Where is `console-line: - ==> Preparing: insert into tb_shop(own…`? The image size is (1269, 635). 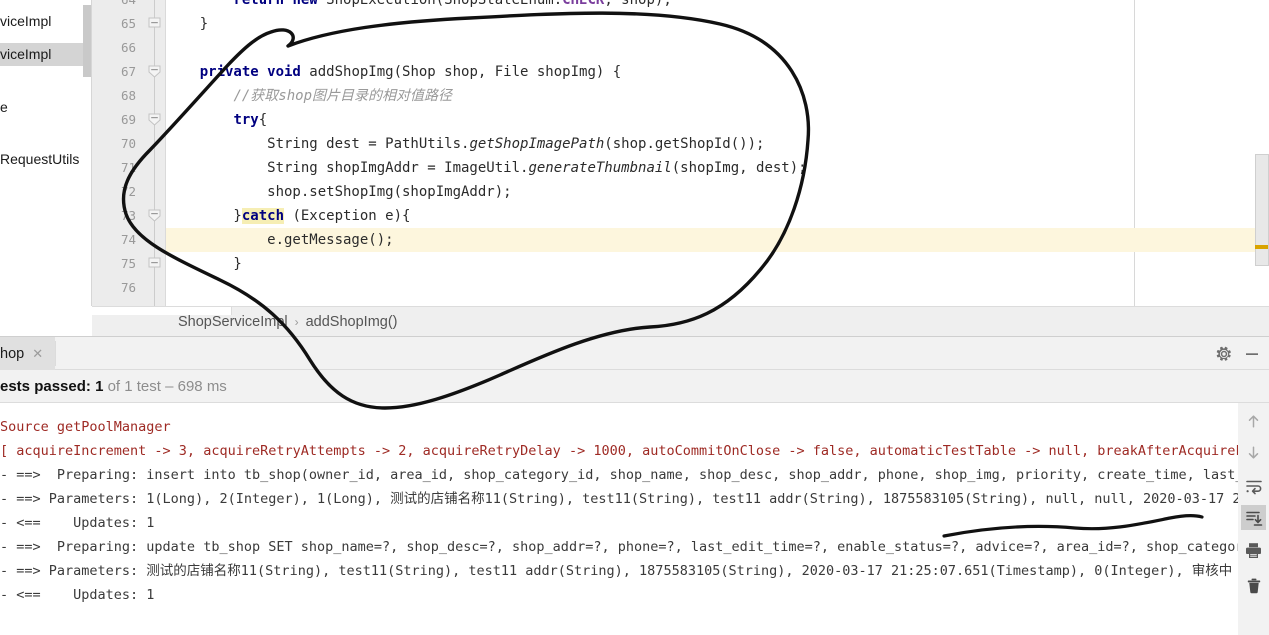 console-line: - ==> Preparing: insert into tb_shop(own… is located at coordinates (619, 475).